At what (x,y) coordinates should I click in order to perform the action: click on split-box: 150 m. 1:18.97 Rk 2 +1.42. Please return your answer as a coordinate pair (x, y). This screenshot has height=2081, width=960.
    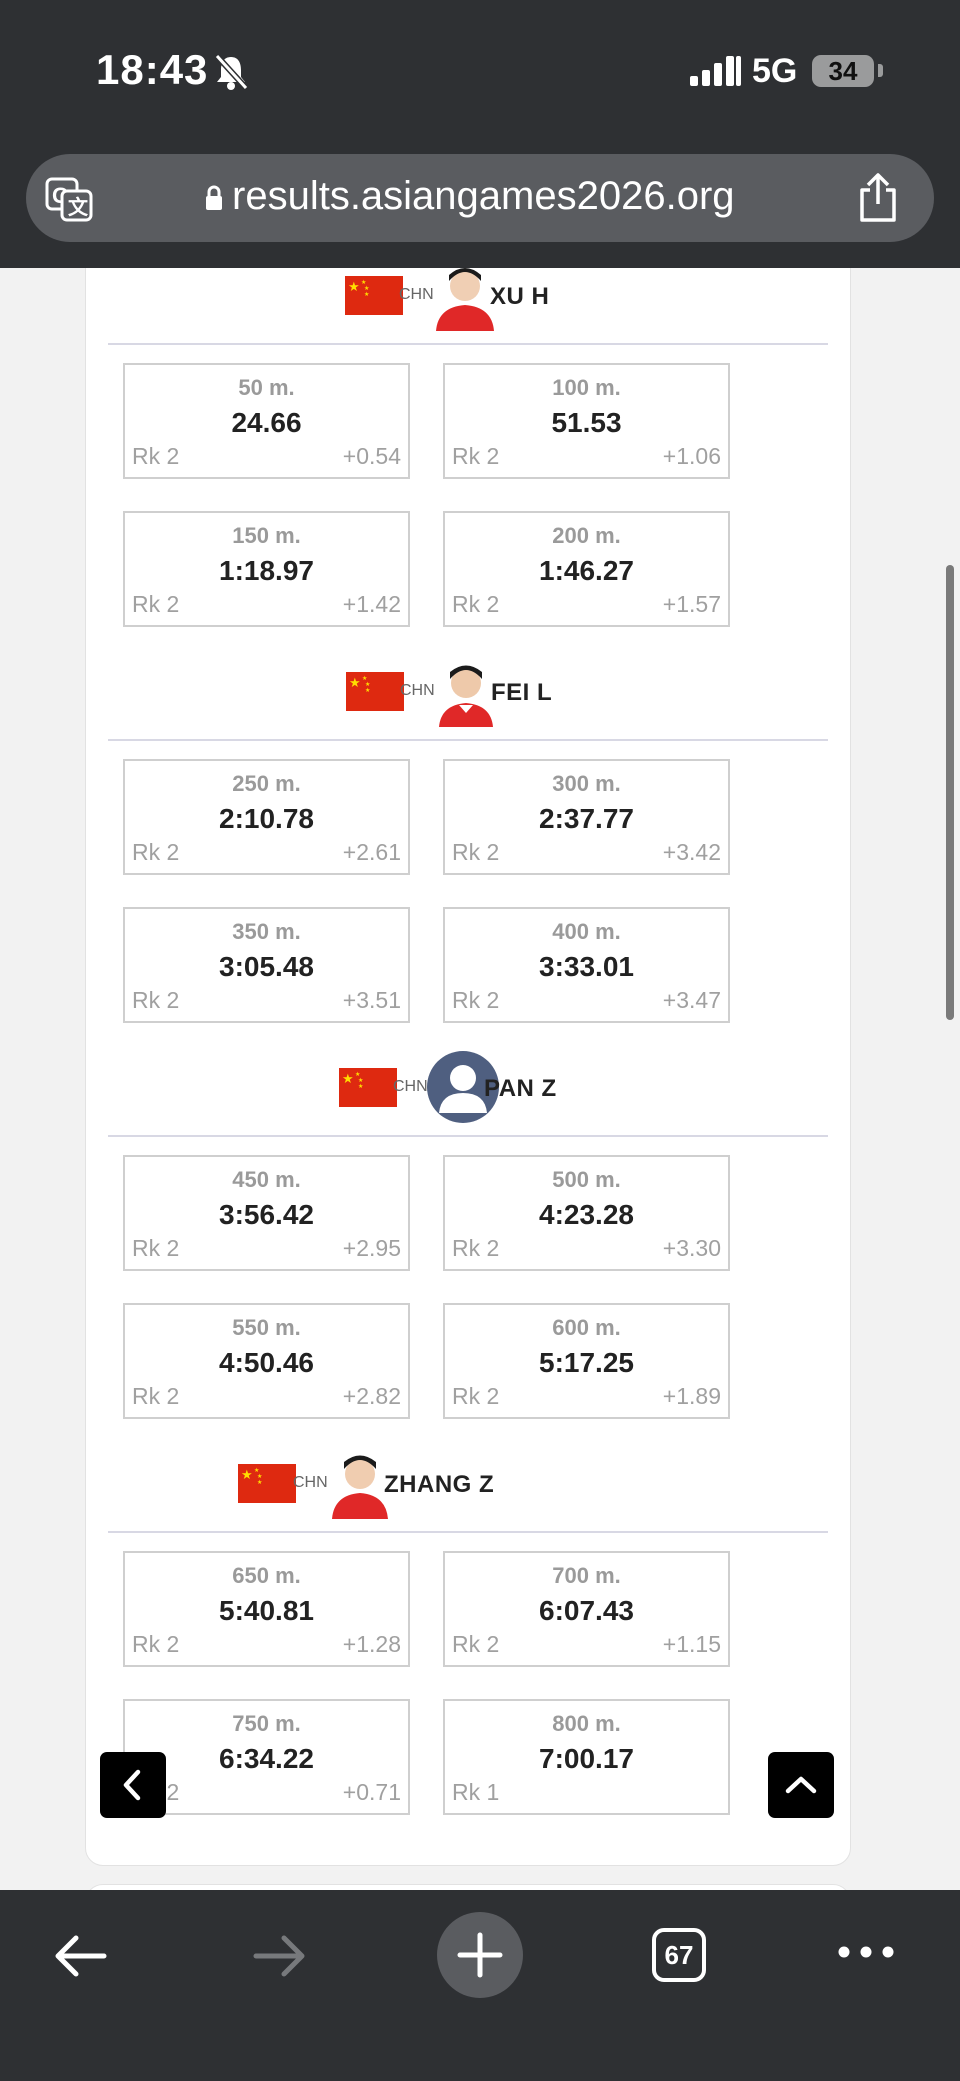
    Looking at the image, I should click on (266, 569).